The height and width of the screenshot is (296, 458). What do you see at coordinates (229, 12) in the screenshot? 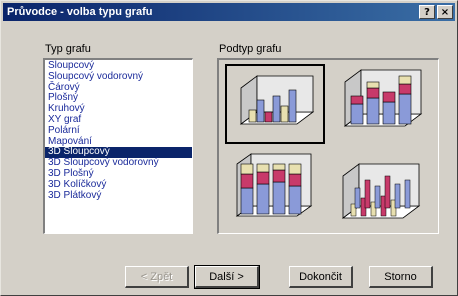
I see `title-bar: Průvodce - volba typu grafu ? ×` at bounding box center [229, 12].